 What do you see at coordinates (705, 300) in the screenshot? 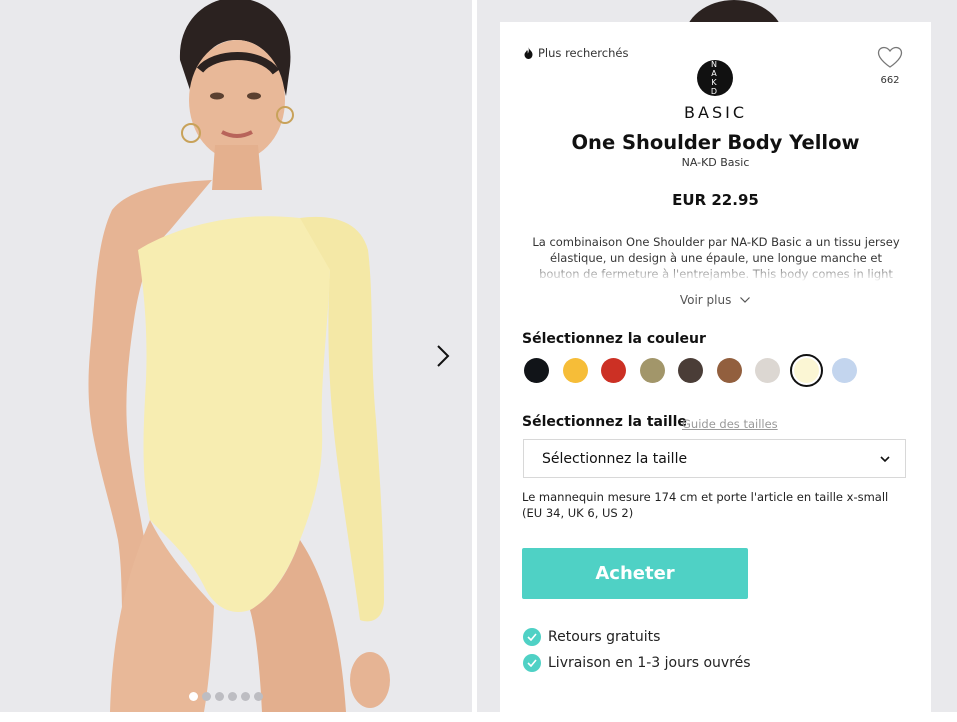
I see `see-more-label: Voir plus` at bounding box center [705, 300].